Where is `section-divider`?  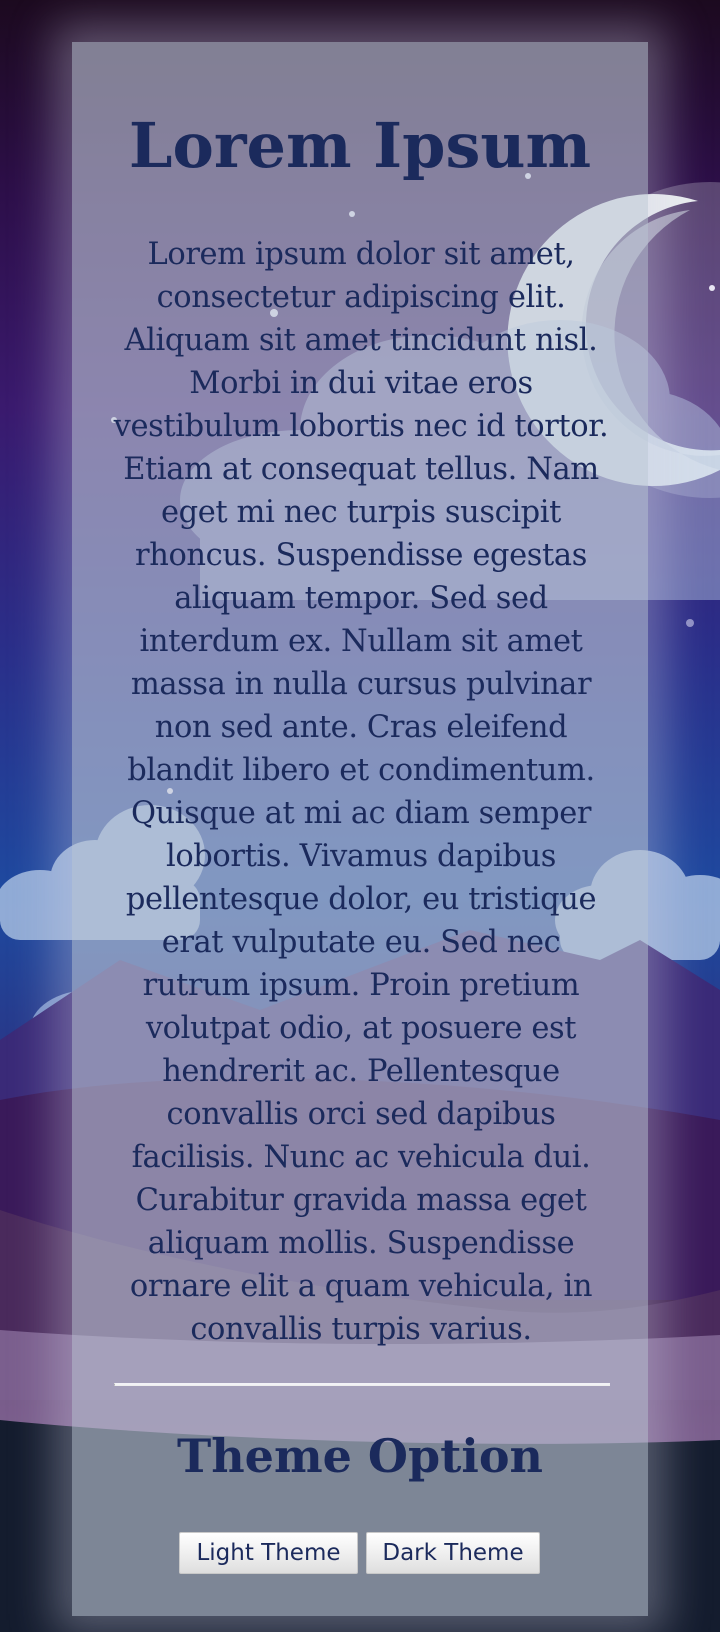
section-divider is located at coordinates (362, 1384).